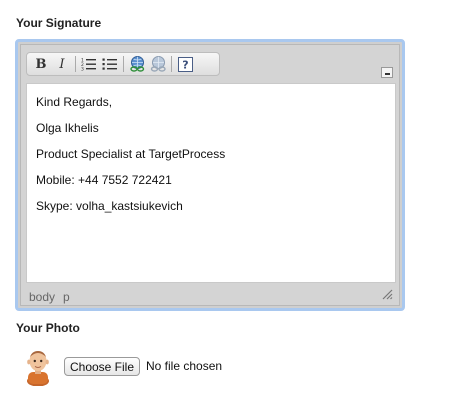  I want to click on help-button: ?, so click(185, 64).